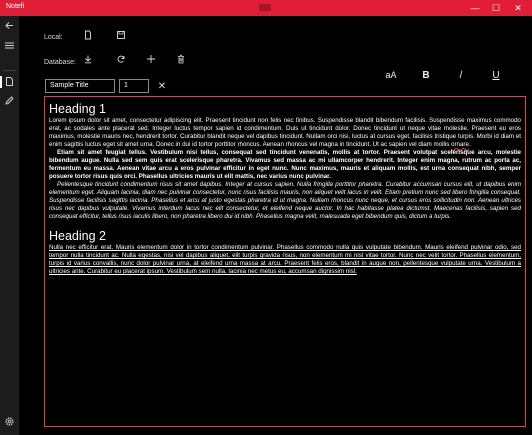 This screenshot has height=435, width=532. Describe the element at coordinates (9, 82) in the screenshot. I see `note-icon` at that location.